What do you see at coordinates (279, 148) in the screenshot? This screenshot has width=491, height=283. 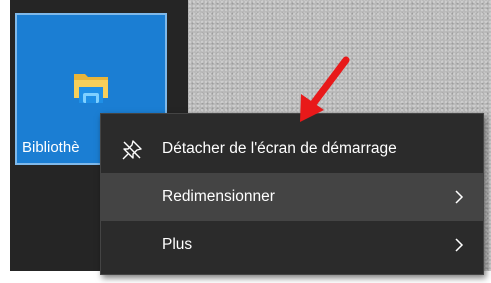 I see `menu-item-label: Détacher de l'écran de démarrage` at bounding box center [279, 148].